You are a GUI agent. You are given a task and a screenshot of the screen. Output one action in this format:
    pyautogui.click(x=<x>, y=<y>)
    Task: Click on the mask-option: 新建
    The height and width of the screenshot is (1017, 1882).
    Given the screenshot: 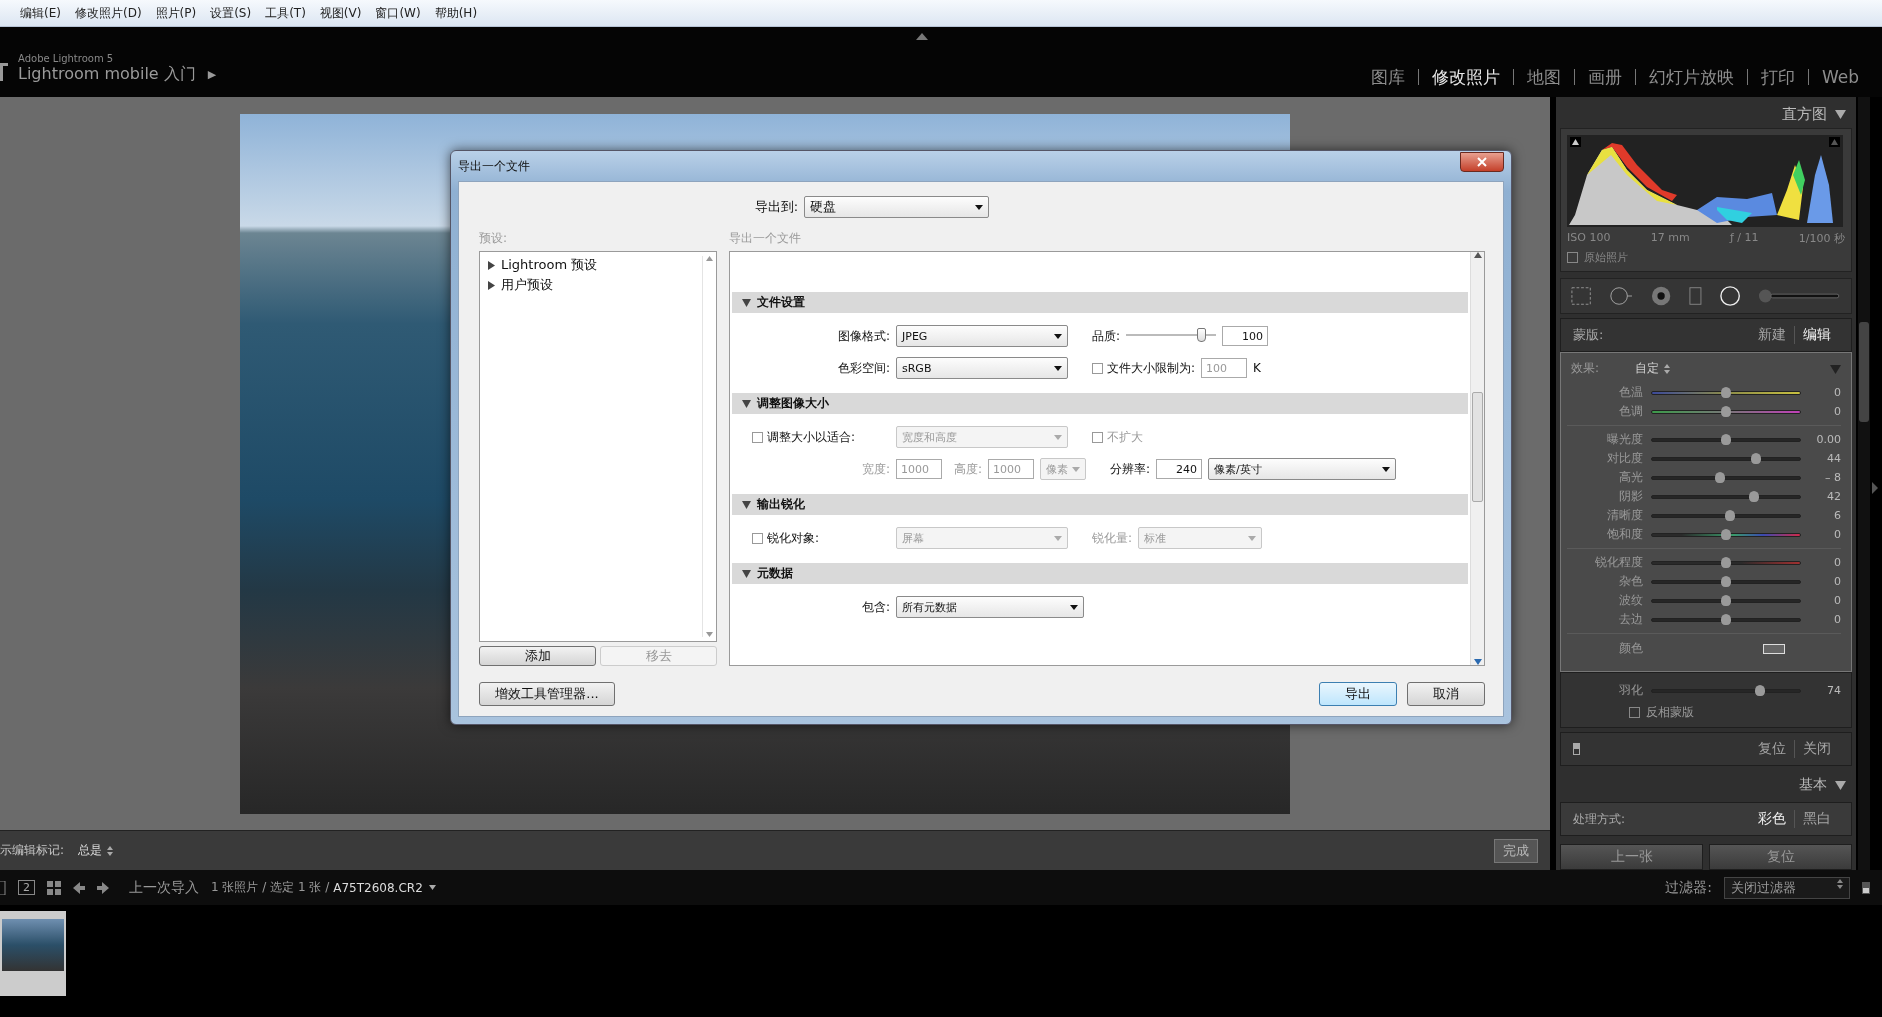 What is the action you would take?
    pyautogui.click(x=1771, y=335)
    